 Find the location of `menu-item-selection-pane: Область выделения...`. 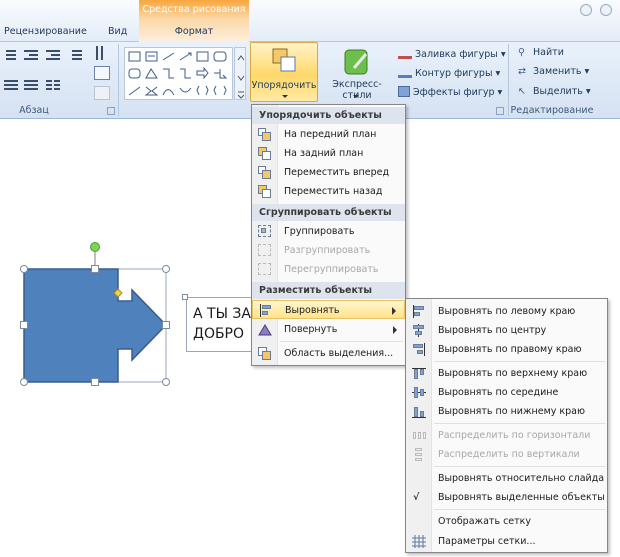

menu-item-selection-pane: Область выделения... is located at coordinates (328, 353).